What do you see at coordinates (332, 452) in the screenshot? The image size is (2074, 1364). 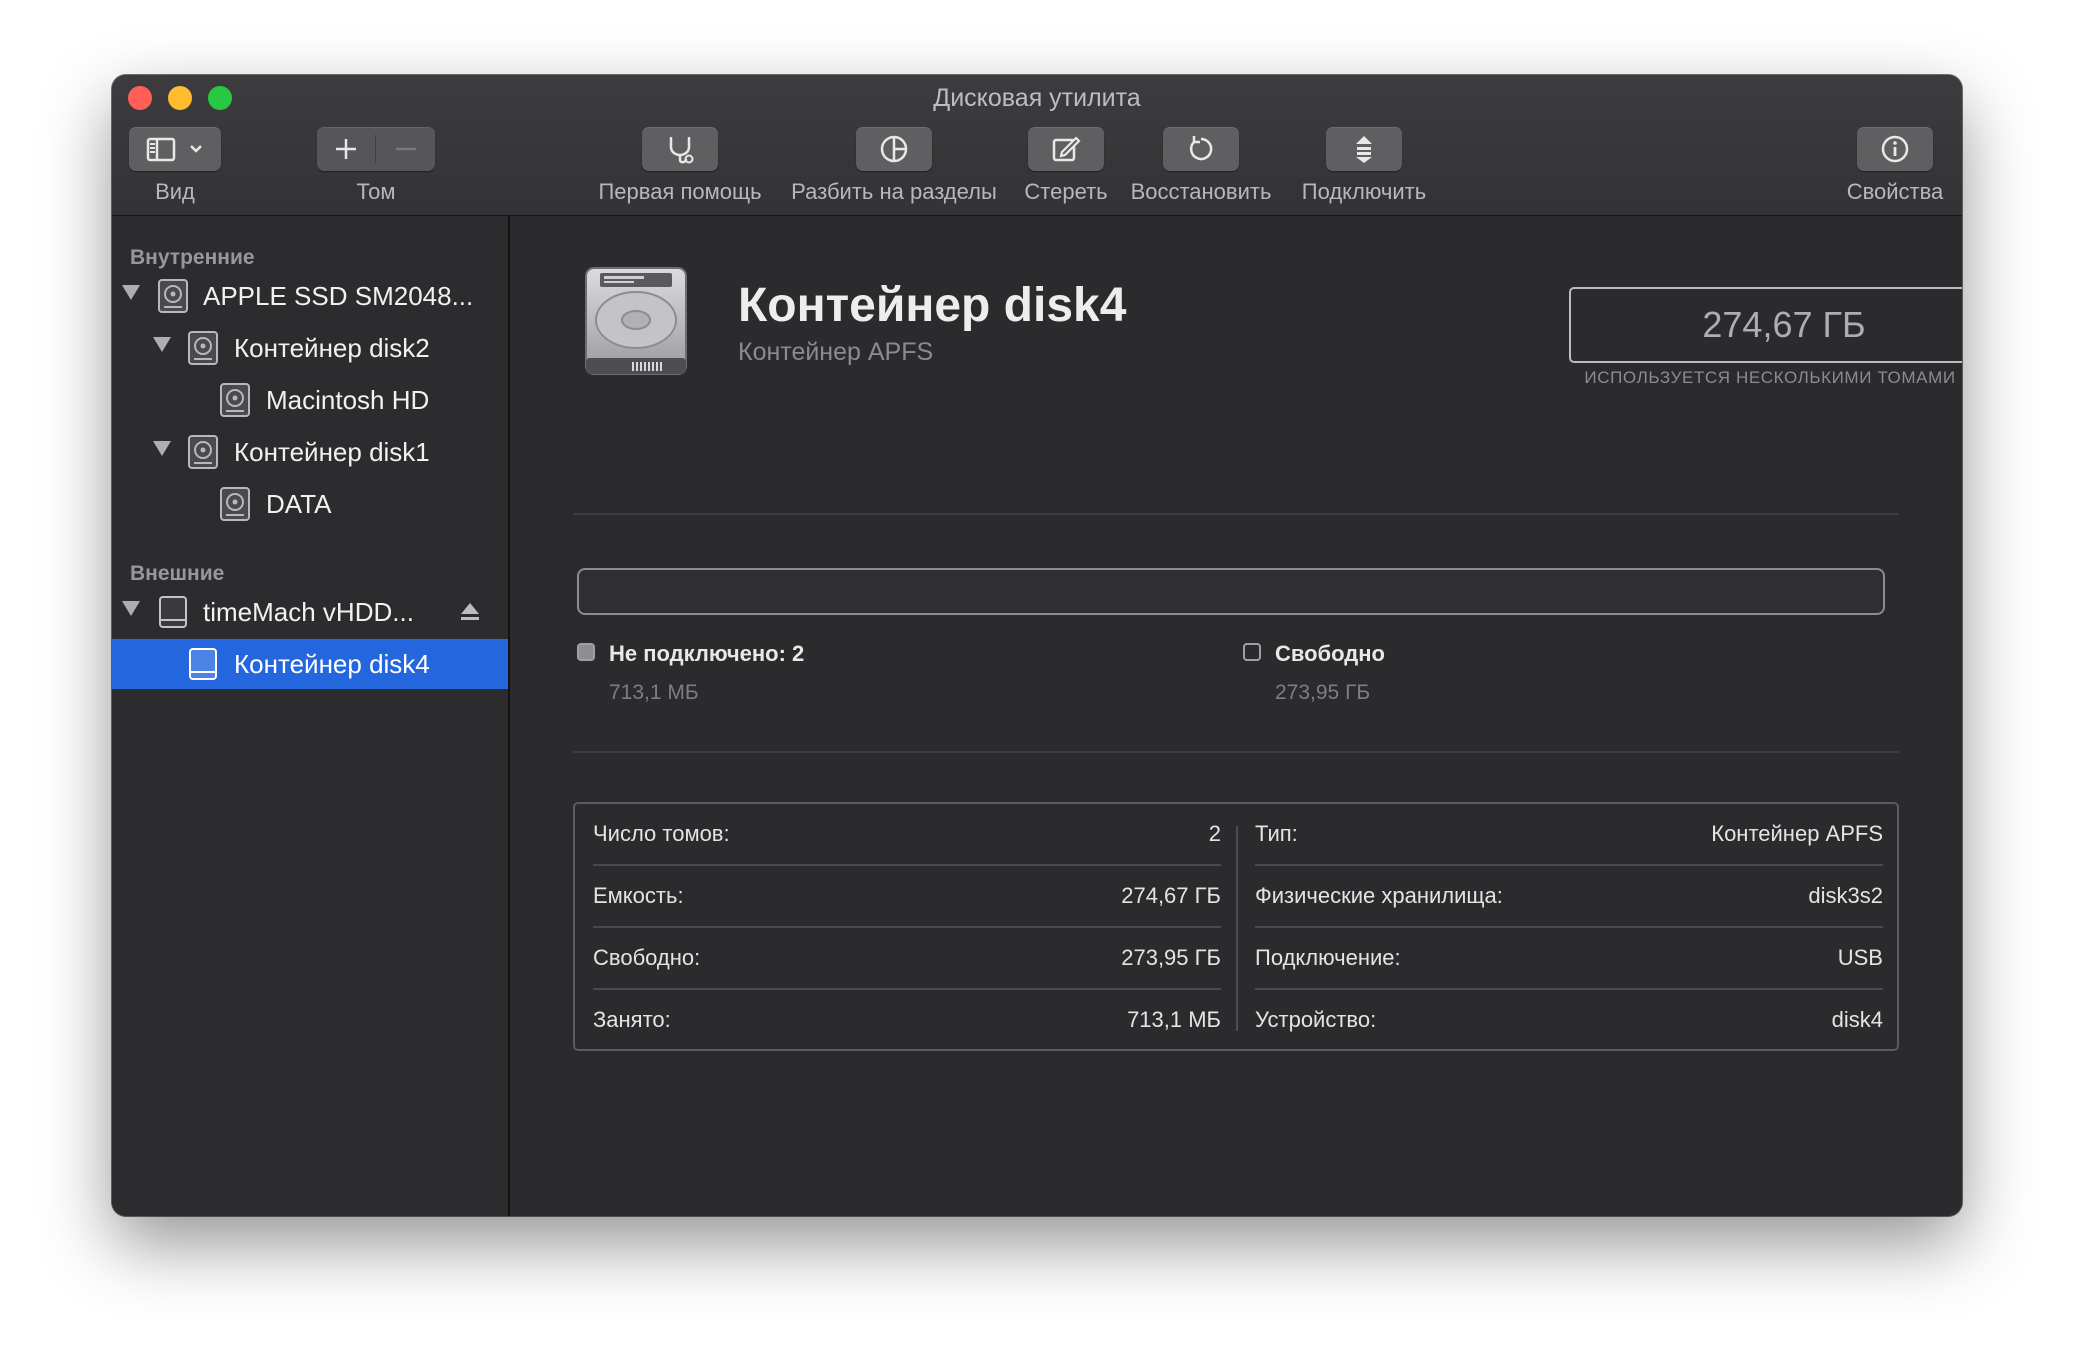 I see `sidebar-item-label: Контейнер disk1` at bounding box center [332, 452].